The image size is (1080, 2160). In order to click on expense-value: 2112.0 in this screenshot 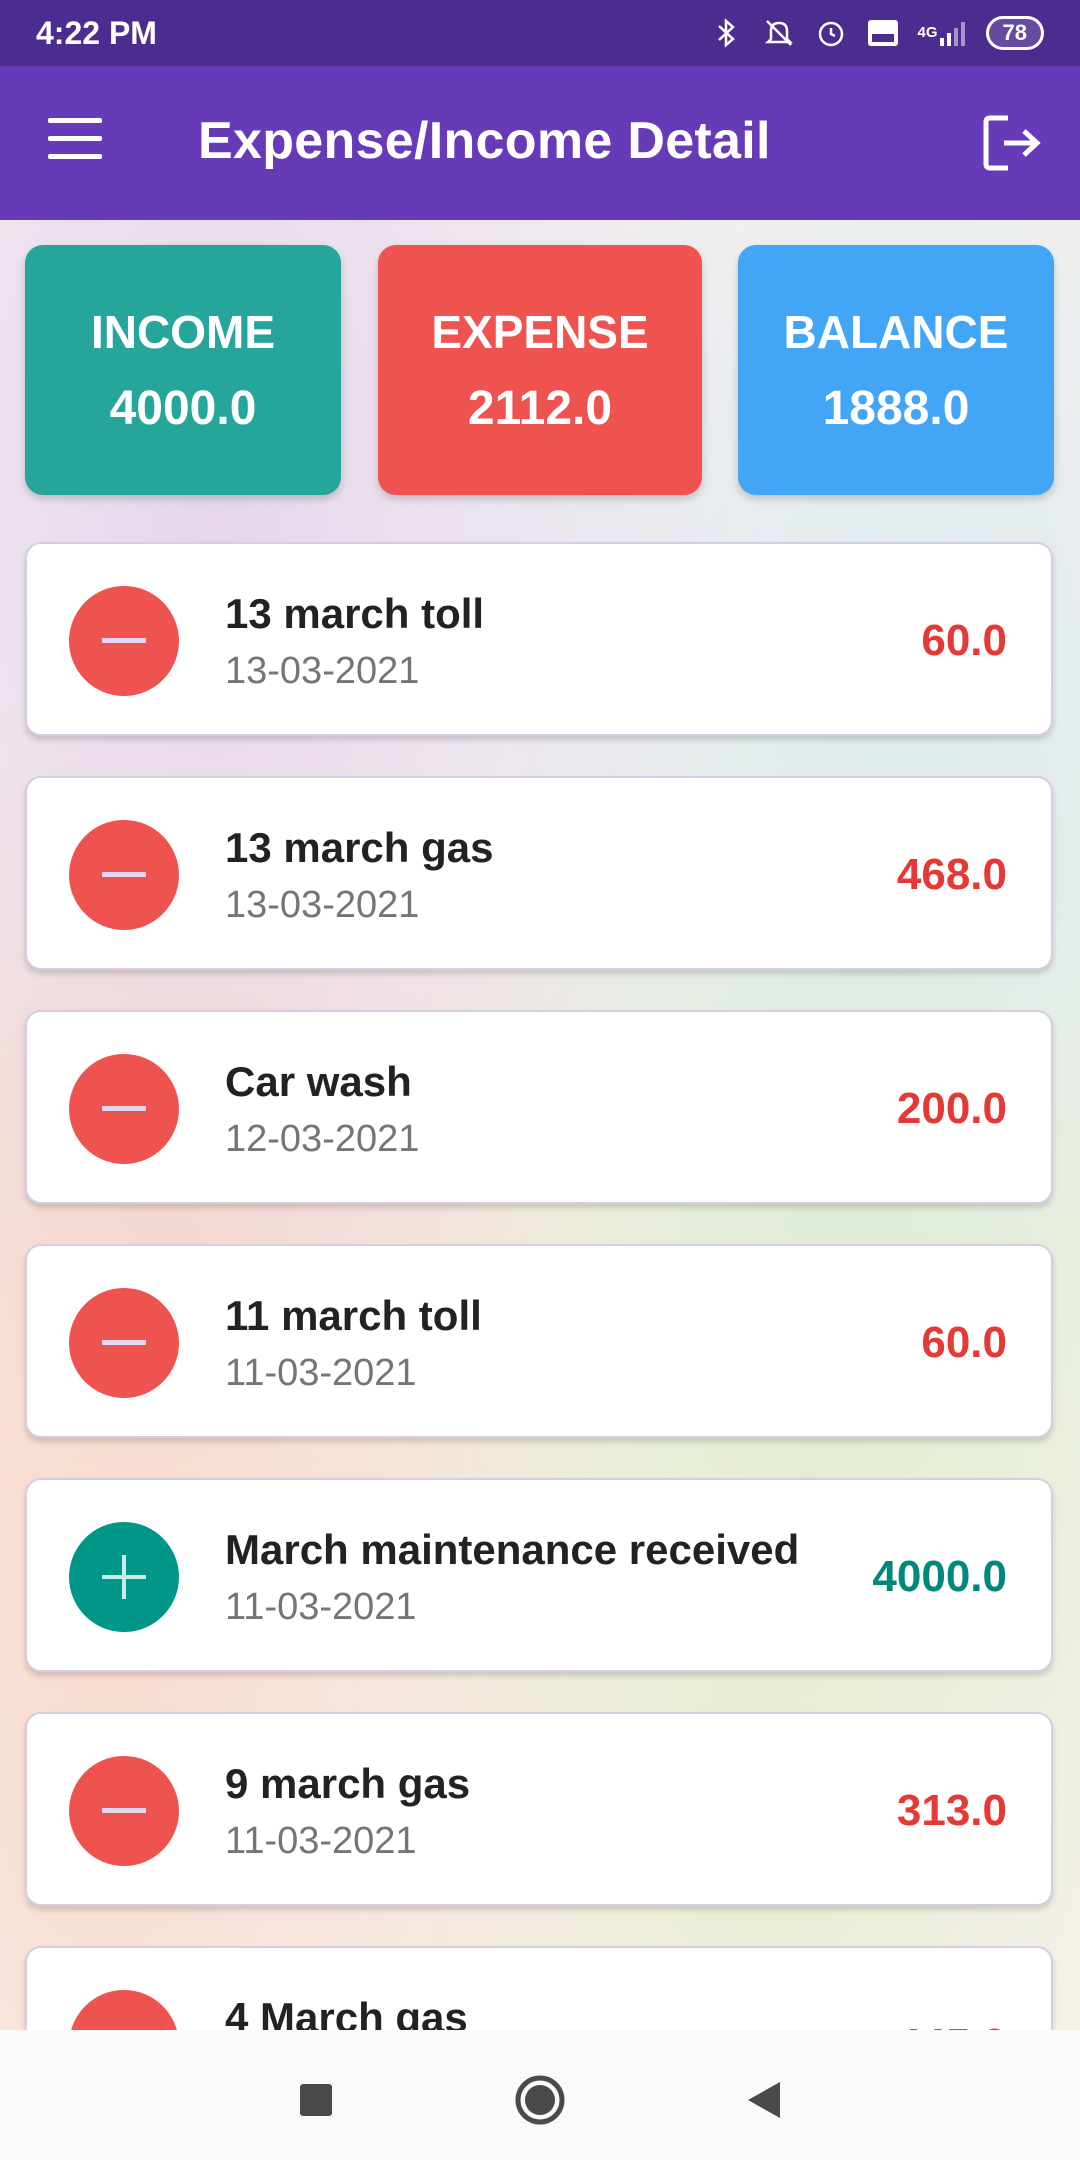, I will do `click(540, 408)`.